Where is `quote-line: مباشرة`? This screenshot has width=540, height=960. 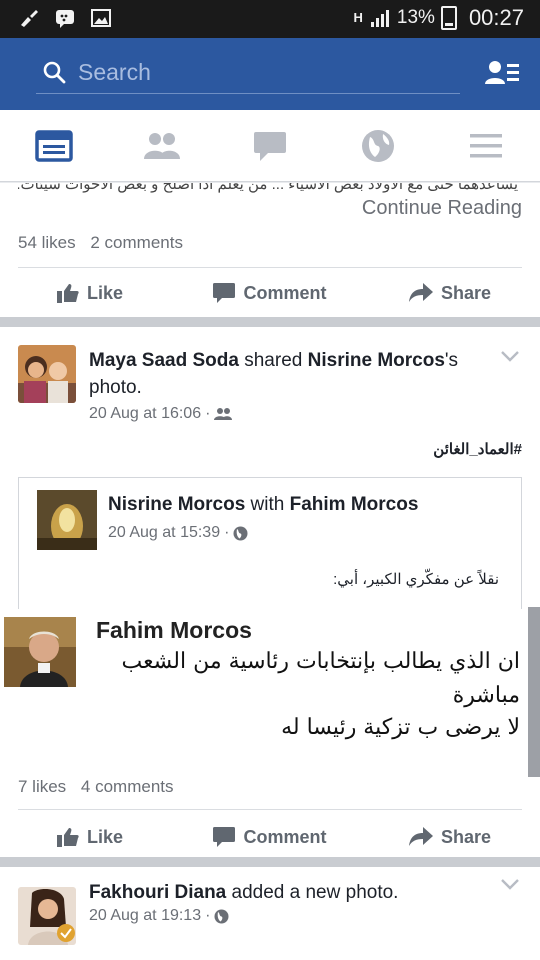 quote-line: مباشرة is located at coordinates (486, 695).